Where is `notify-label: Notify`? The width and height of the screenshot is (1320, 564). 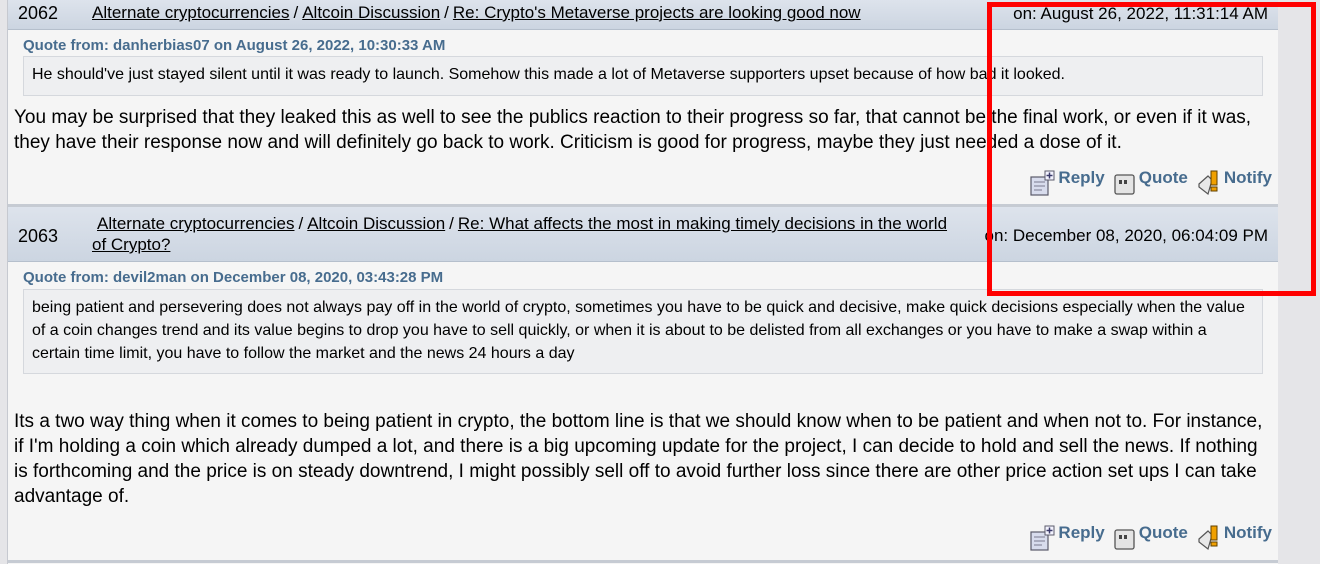
notify-label: Notify is located at coordinates (1247, 532).